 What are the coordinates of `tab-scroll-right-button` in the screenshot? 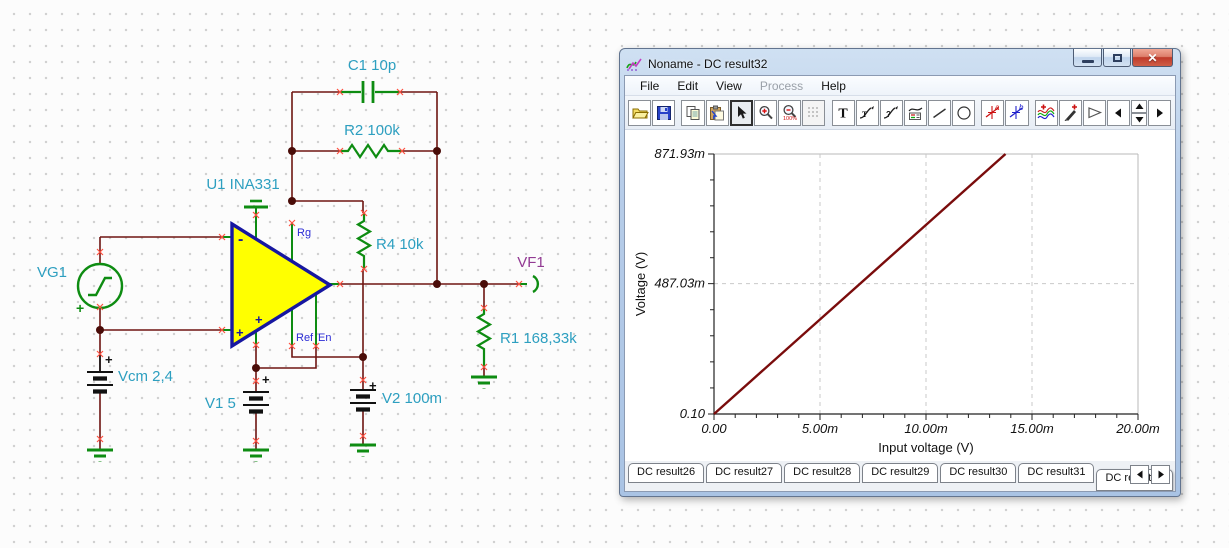 It's located at (1160, 474).